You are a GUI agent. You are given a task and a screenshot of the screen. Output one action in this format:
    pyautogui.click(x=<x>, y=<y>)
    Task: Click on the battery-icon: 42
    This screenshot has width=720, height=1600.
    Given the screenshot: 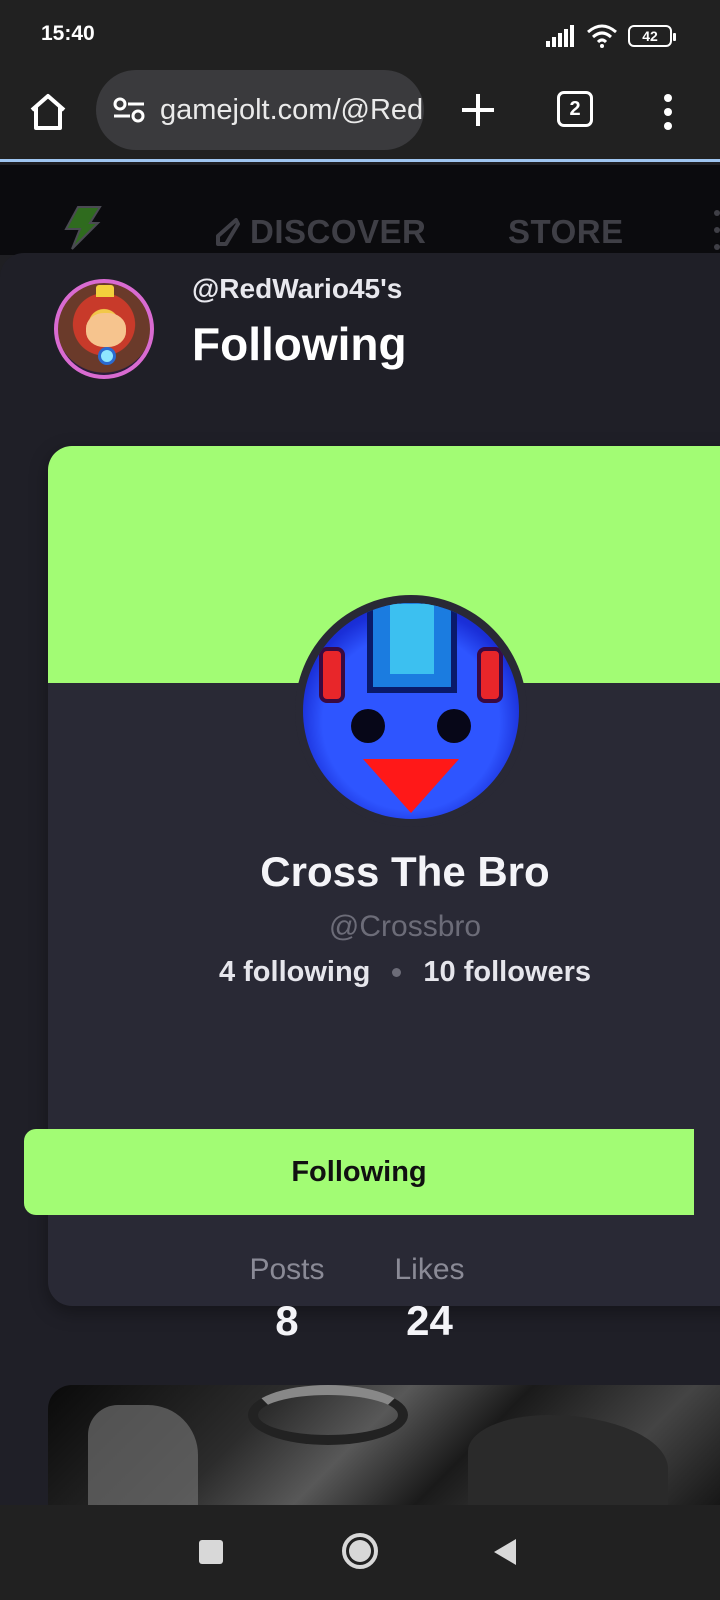 What is the action you would take?
    pyautogui.click(x=652, y=36)
    